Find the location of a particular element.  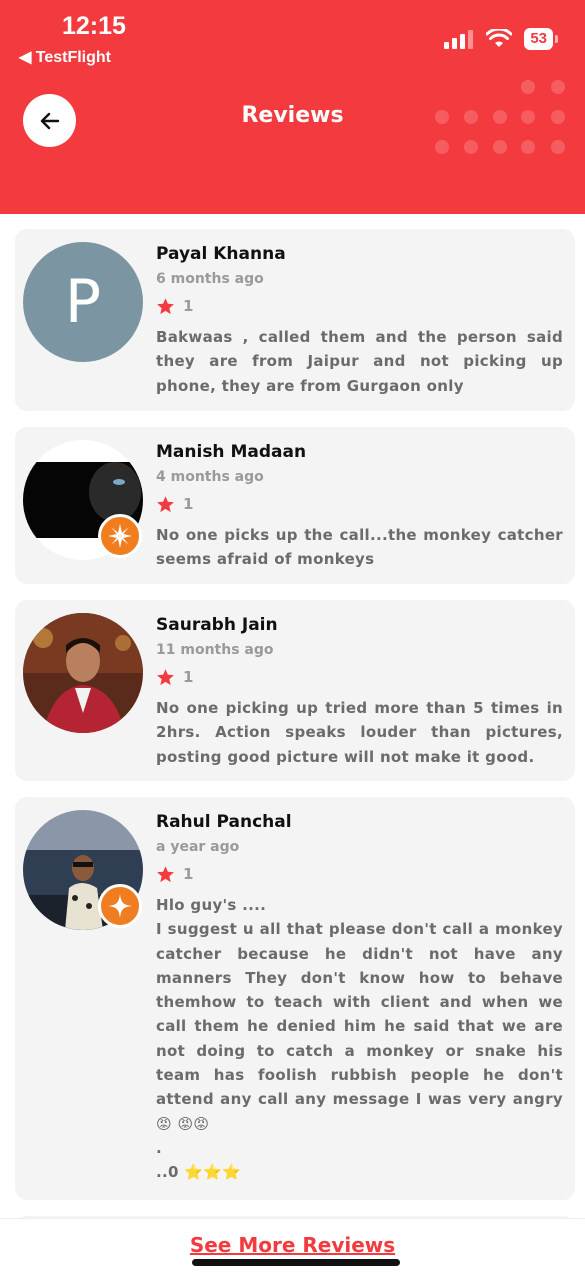

reviewer-name: Payal Khanna is located at coordinates (221, 254).